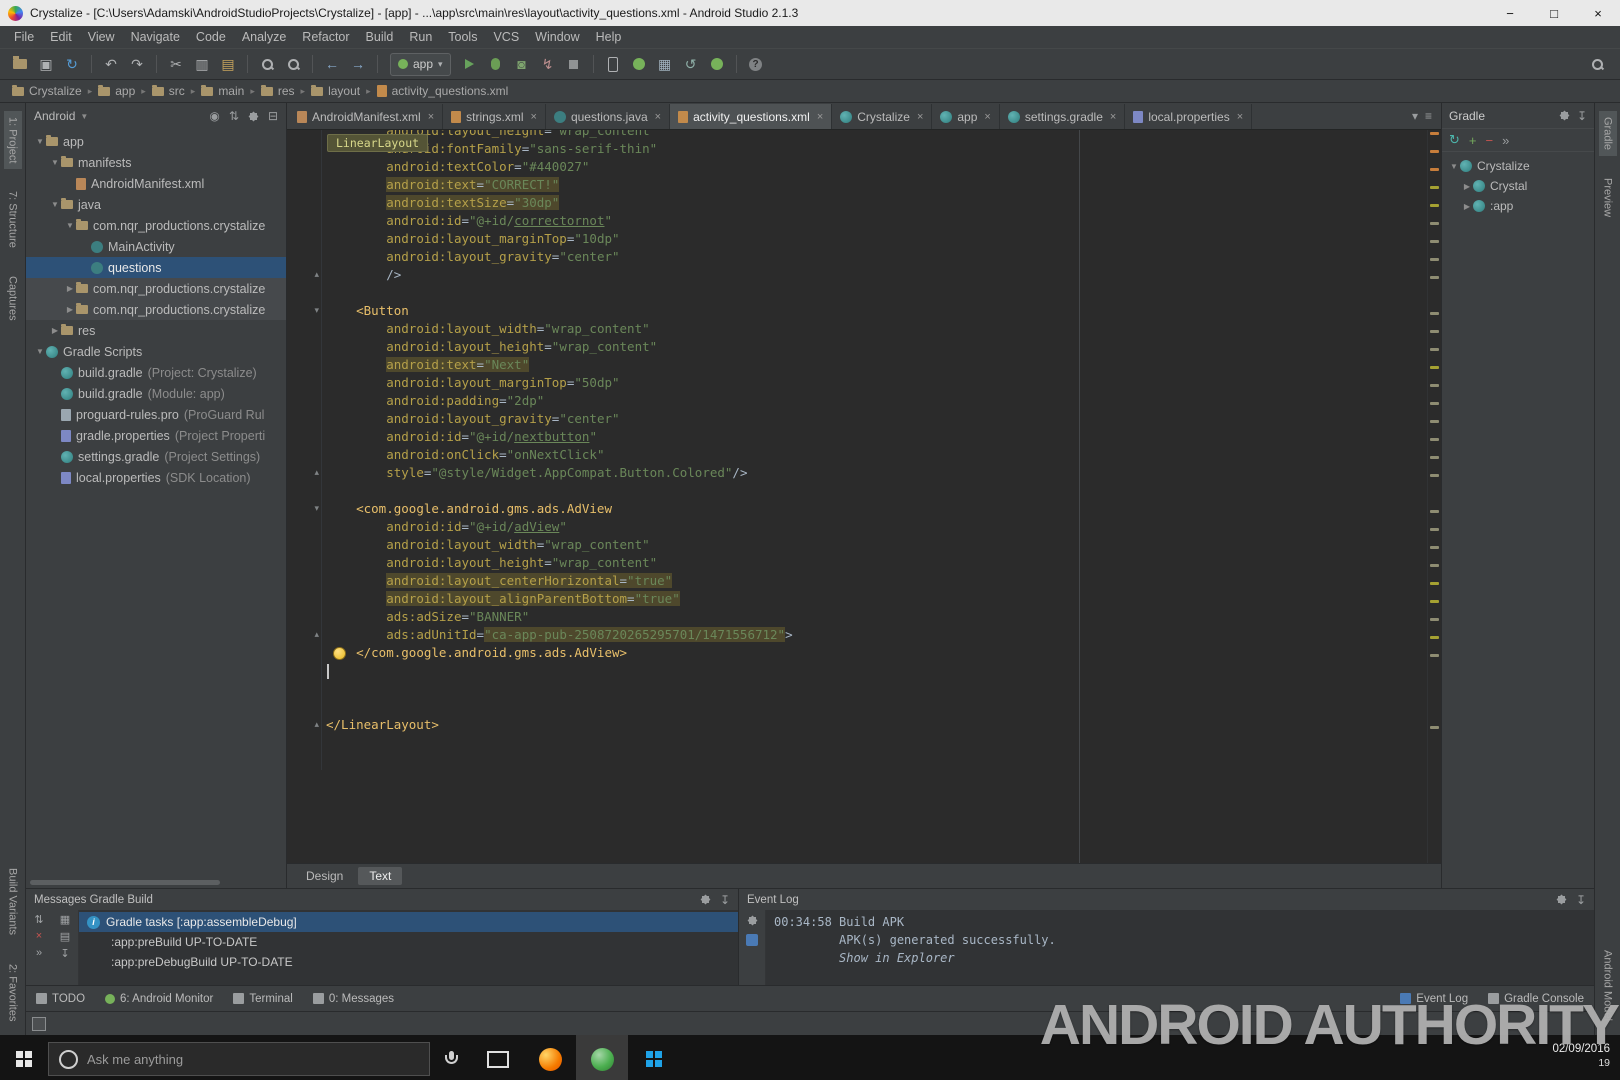  I want to click on back-icon: ←, so click(332, 64).